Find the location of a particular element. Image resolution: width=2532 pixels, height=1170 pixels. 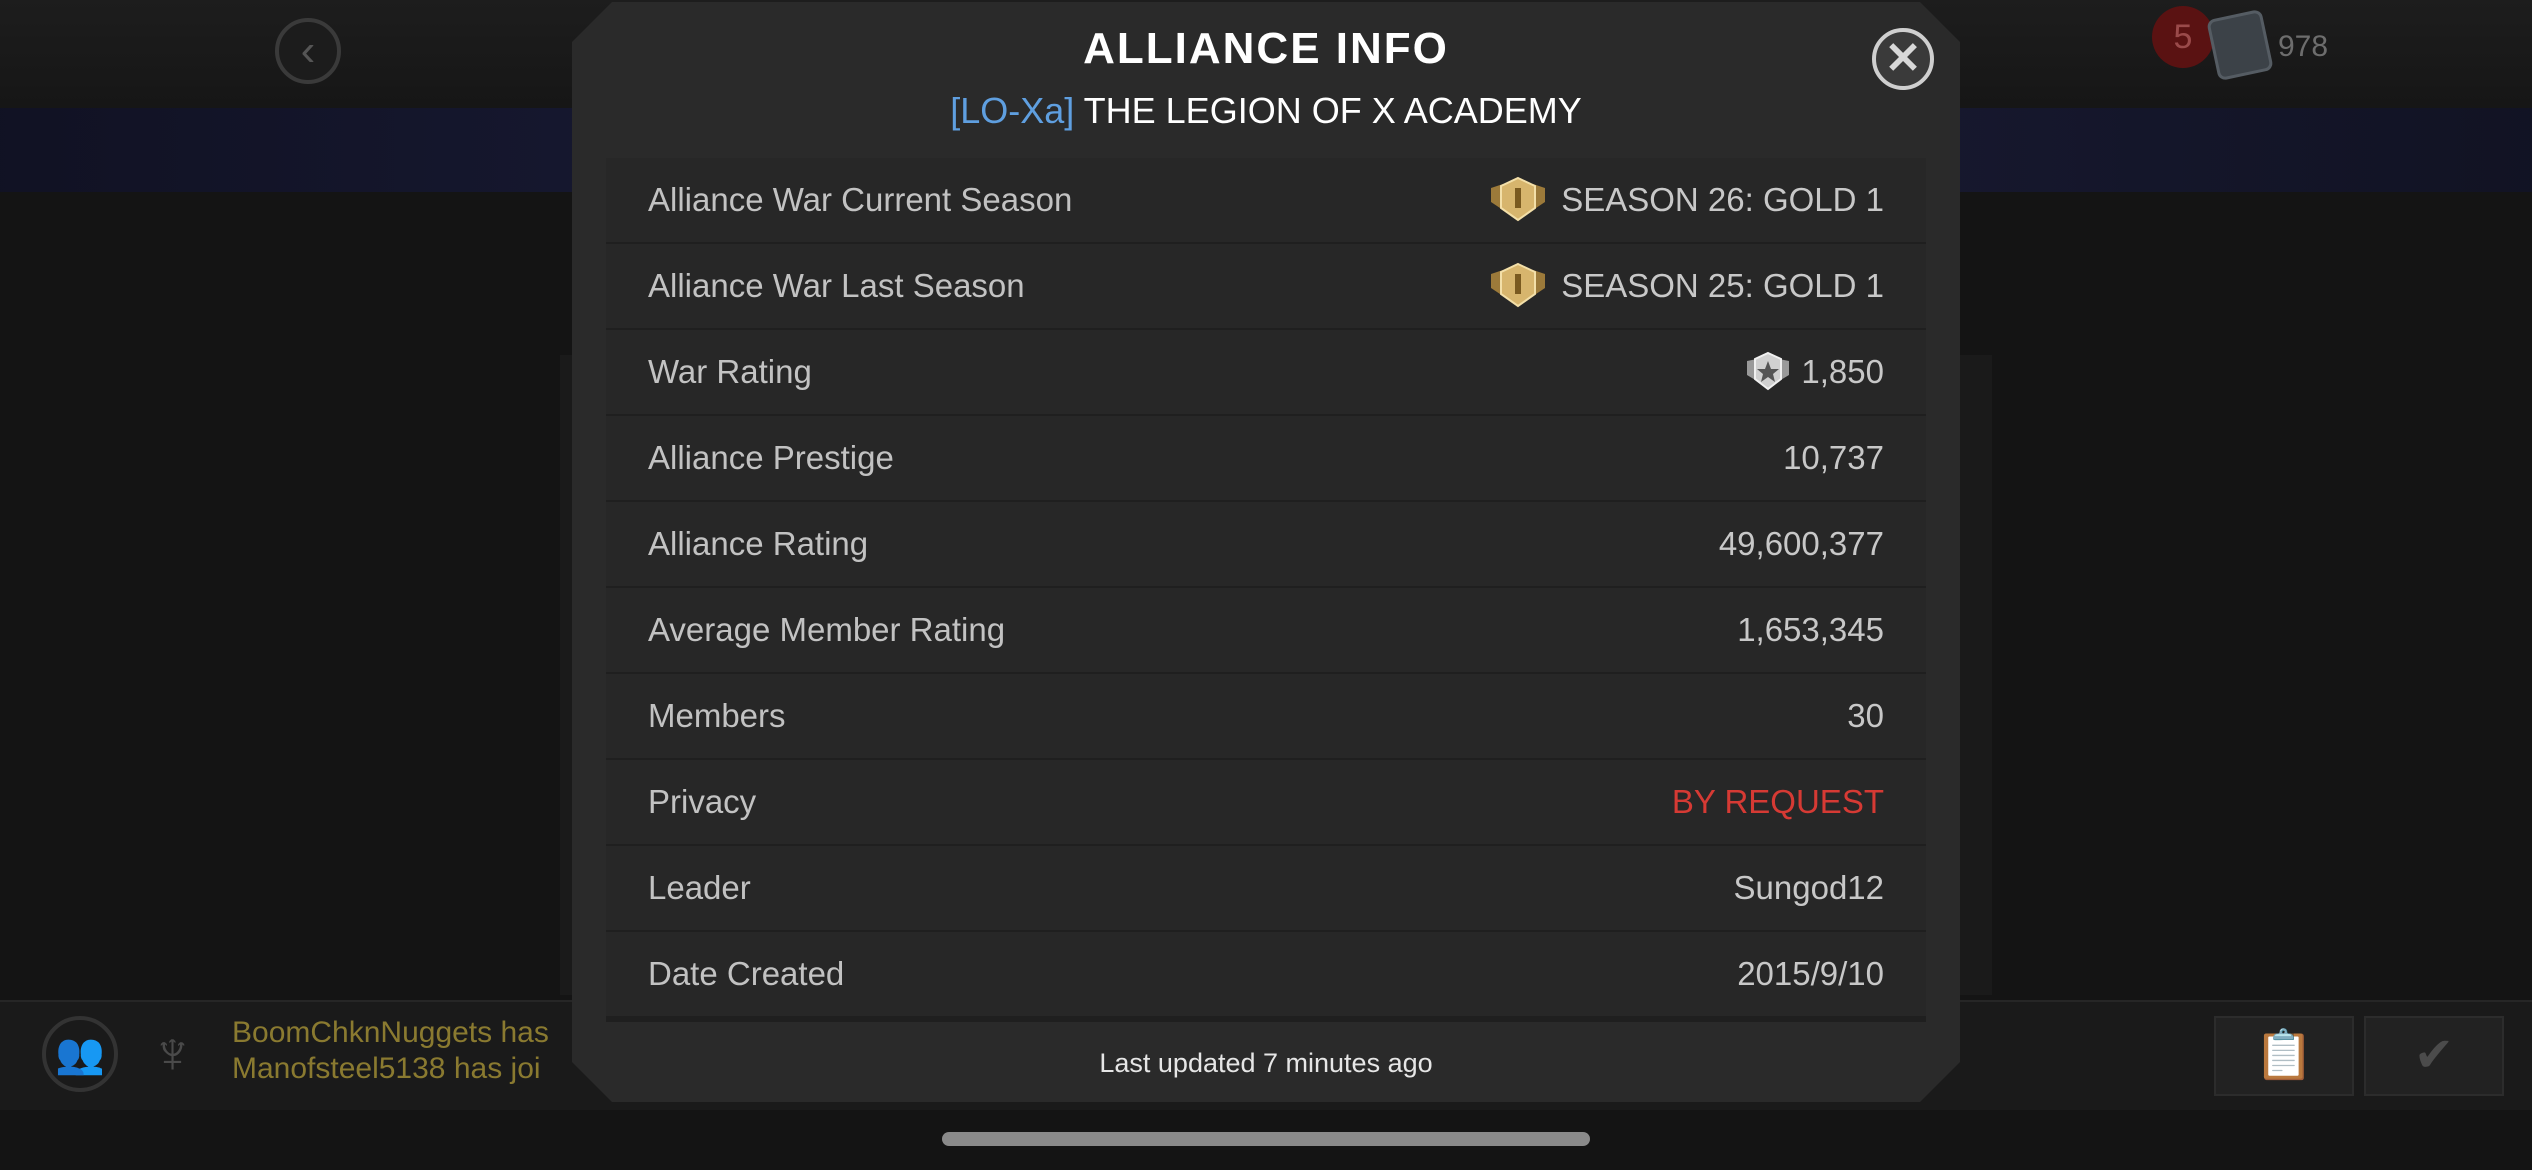

feed-message: BoomChknNuggets has is located at coordinates (390, 1032).